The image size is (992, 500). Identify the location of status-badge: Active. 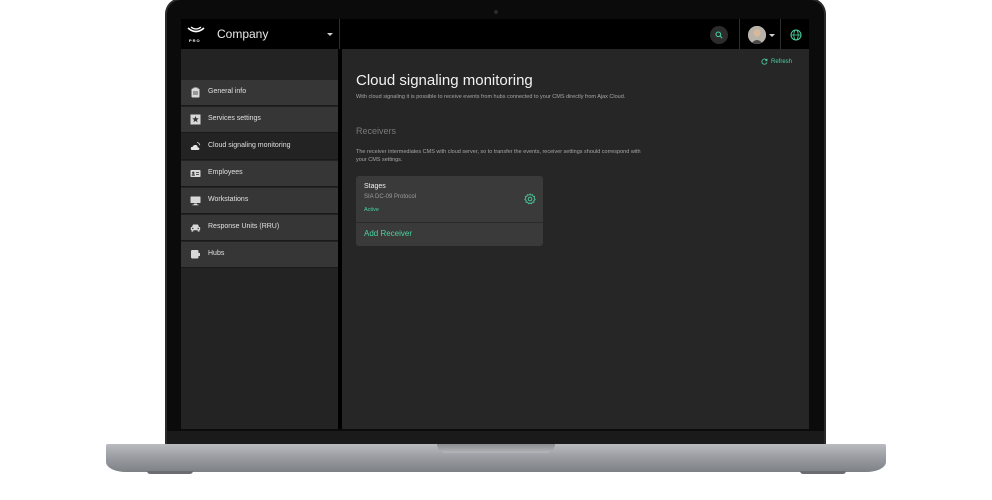
(371, 210).